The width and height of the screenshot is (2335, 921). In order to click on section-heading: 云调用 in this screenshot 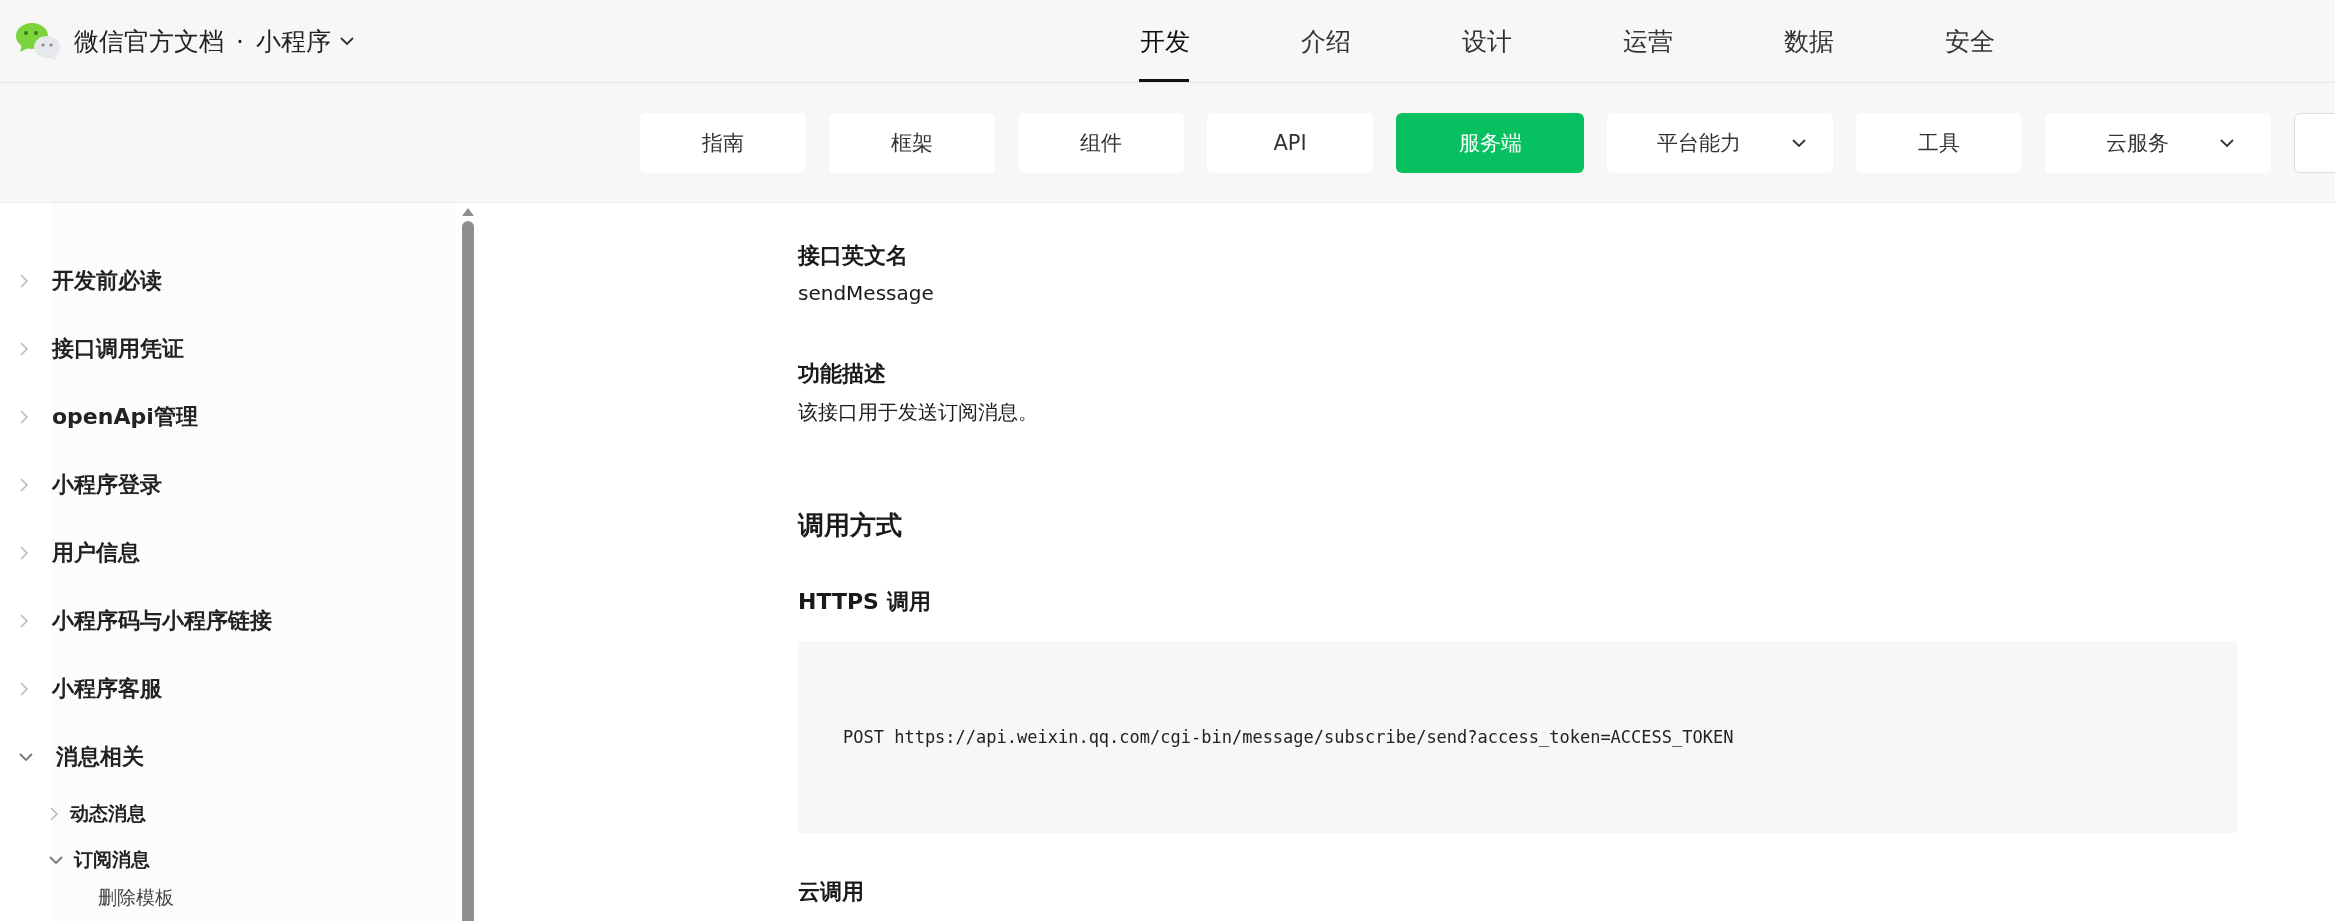, I will do `click(831, 892)`.